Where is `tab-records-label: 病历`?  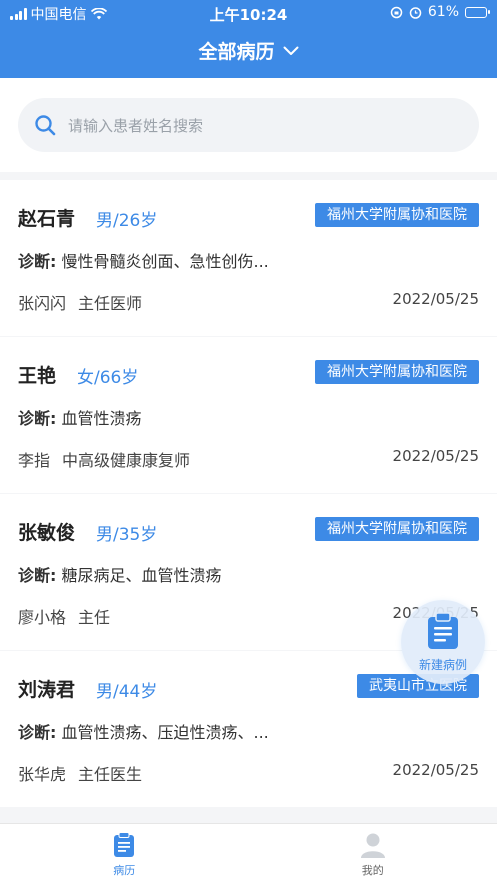
tab-records-label: 病历 is located at coordinates (124, 870).